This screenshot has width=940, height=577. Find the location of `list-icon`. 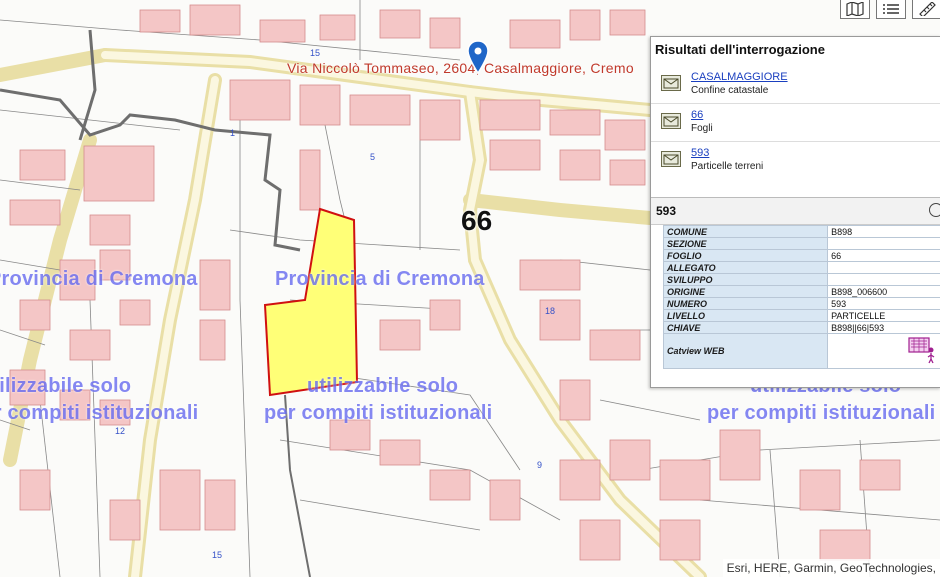

list-icon is located at coordinates (891, 9).